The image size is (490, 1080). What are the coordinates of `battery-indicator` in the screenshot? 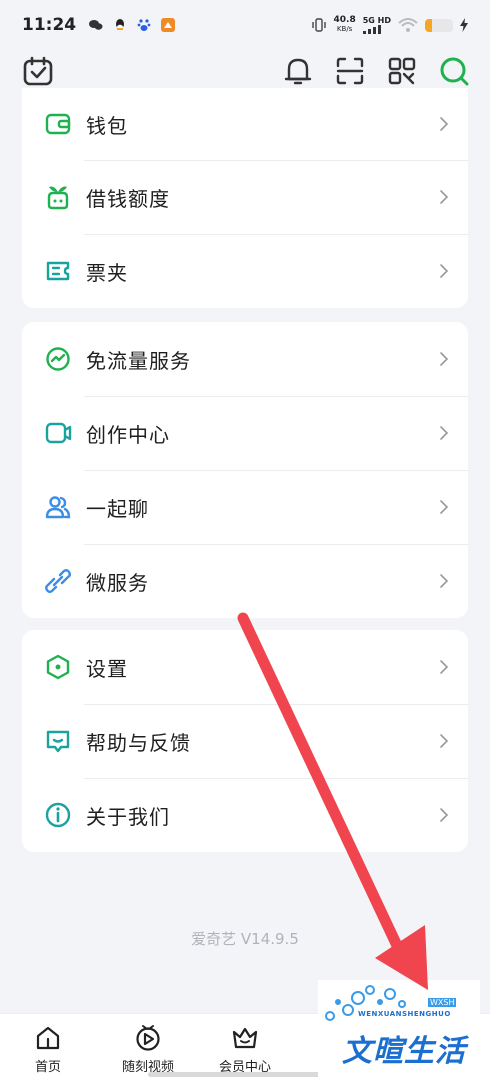 It's located at (439, 25).